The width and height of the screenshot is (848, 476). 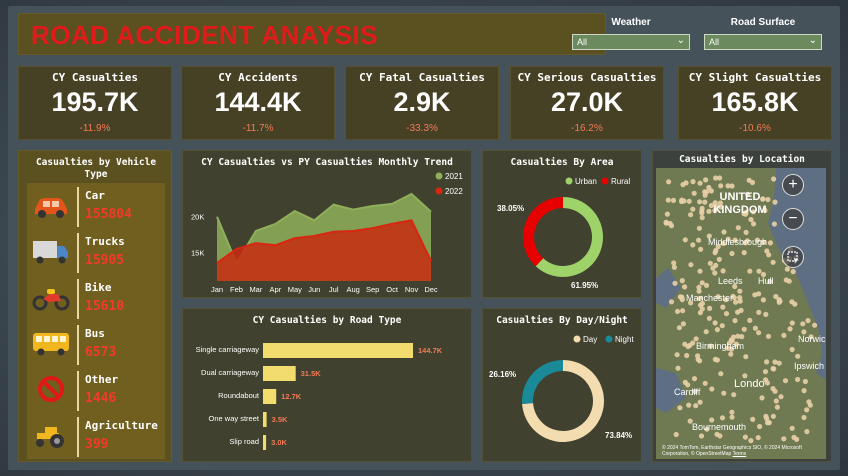 I want to click on vehicle-row-bike: Bike 15610, so click(x=96, y=298).